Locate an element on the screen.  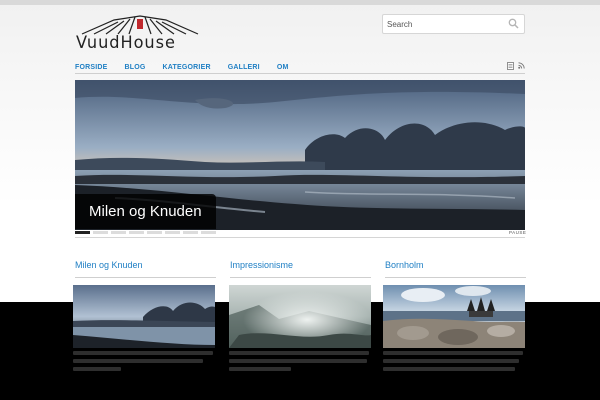
search-box is located at coordinates (453, 24).